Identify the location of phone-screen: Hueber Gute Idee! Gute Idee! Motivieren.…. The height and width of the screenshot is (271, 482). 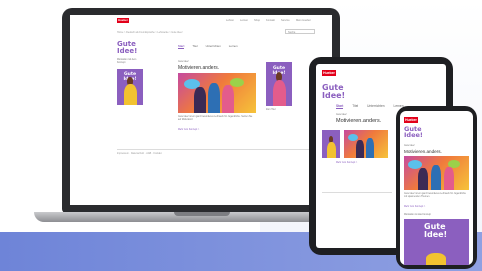
(436, 188).